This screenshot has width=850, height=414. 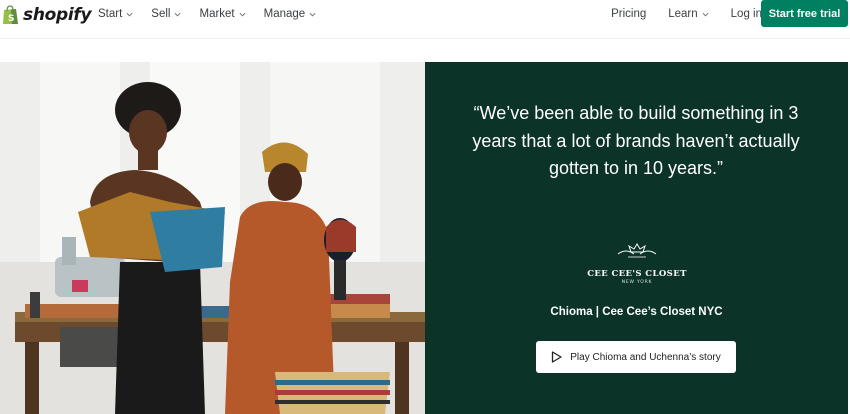 I want to click on crest-icon, so click(x=637, y=250).